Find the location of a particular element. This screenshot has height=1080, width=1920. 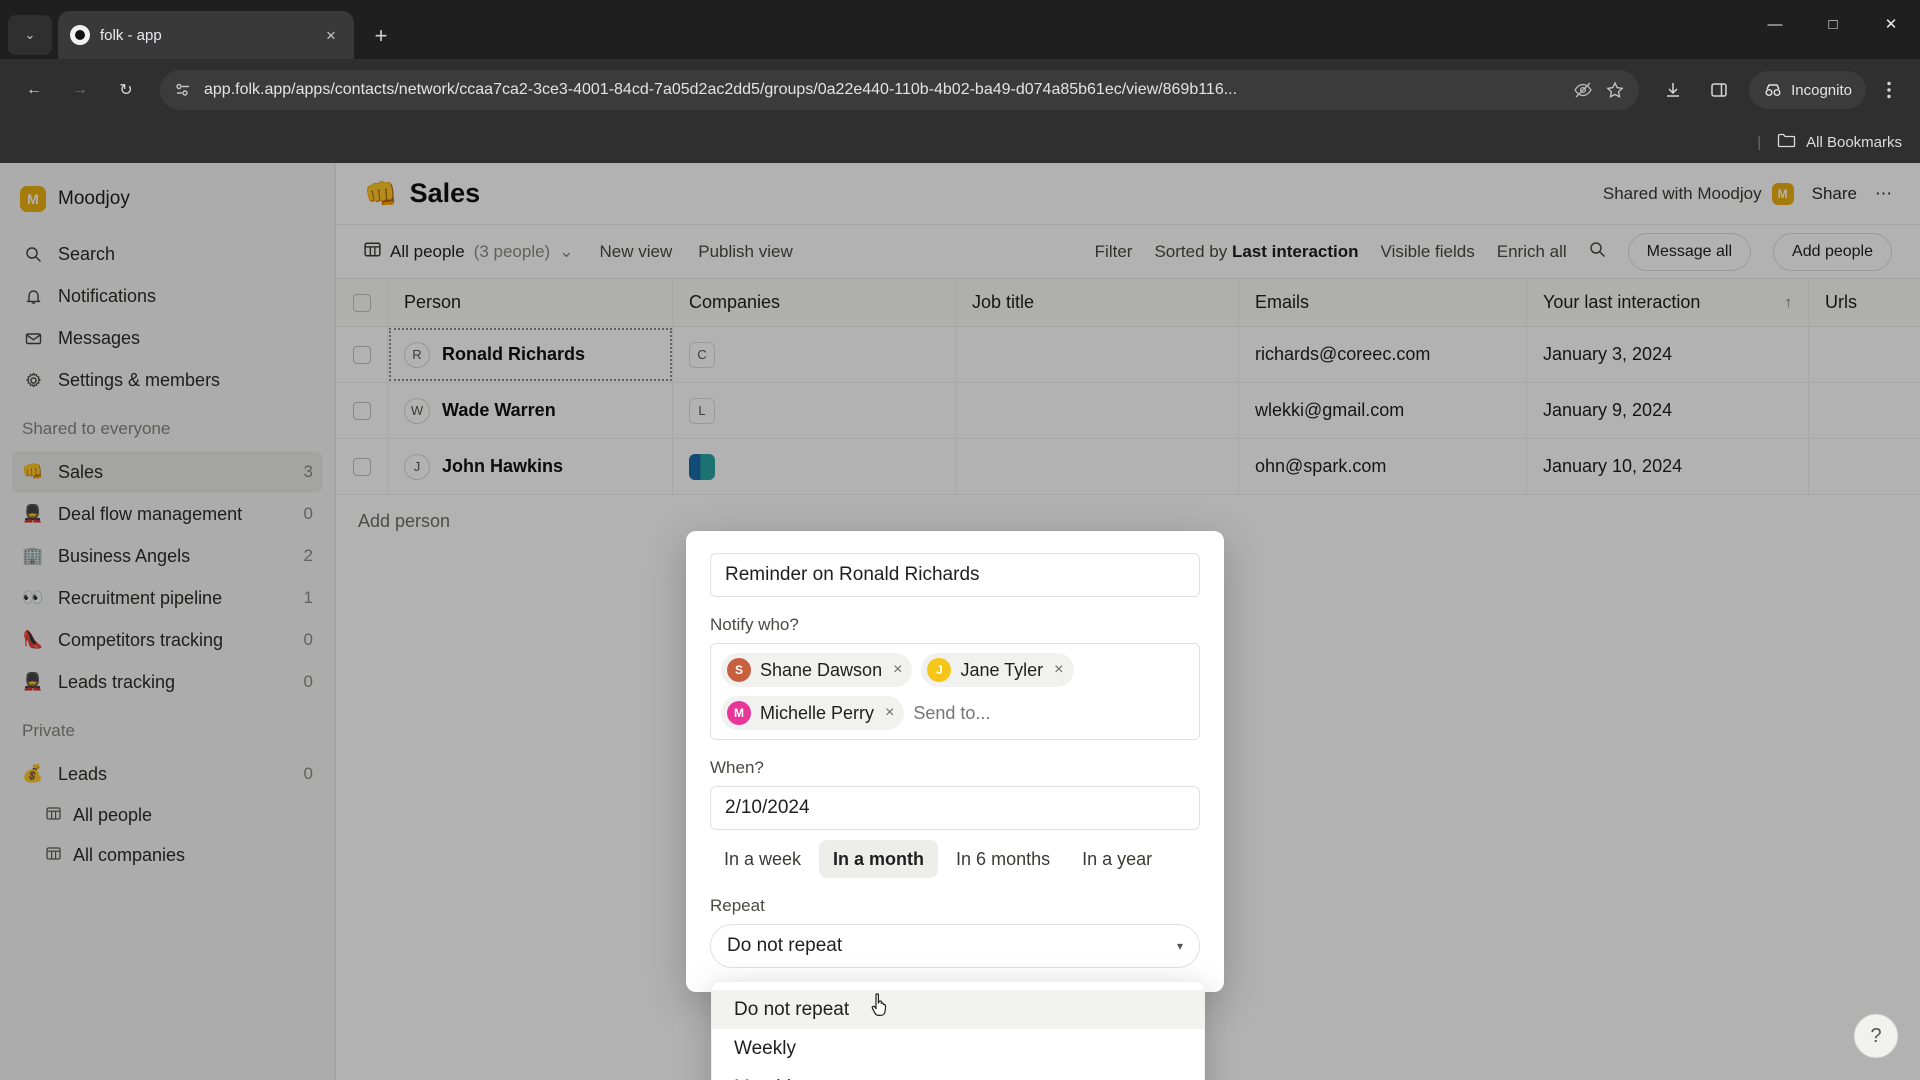

recipient-name: Shane Dawson is located at coordinates (821, 669).